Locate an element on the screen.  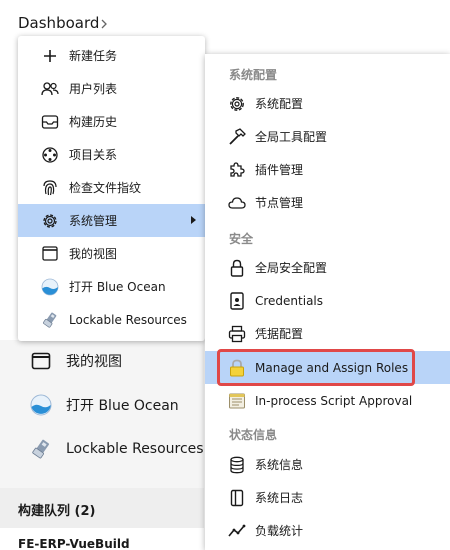
side-item-blue-ocean: 打开 Blue Ocean is located at coordinates (104, 405).